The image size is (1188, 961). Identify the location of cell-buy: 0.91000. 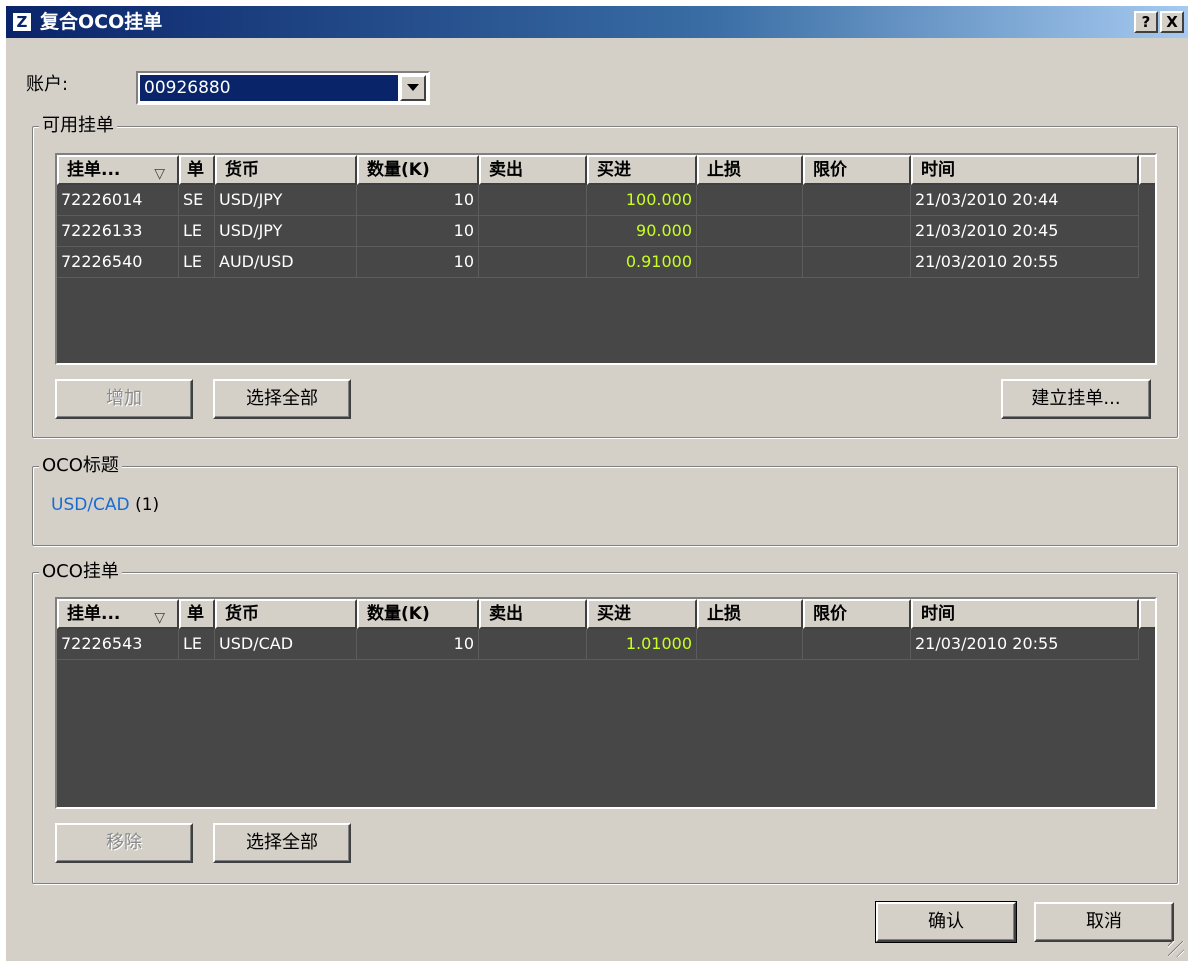
(642, 262).